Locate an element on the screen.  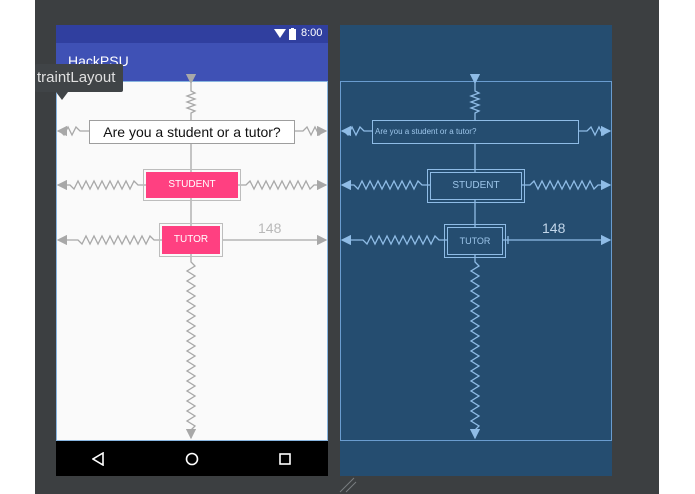
component-tooltip: traintLayout is located at coordinates (79, 78).